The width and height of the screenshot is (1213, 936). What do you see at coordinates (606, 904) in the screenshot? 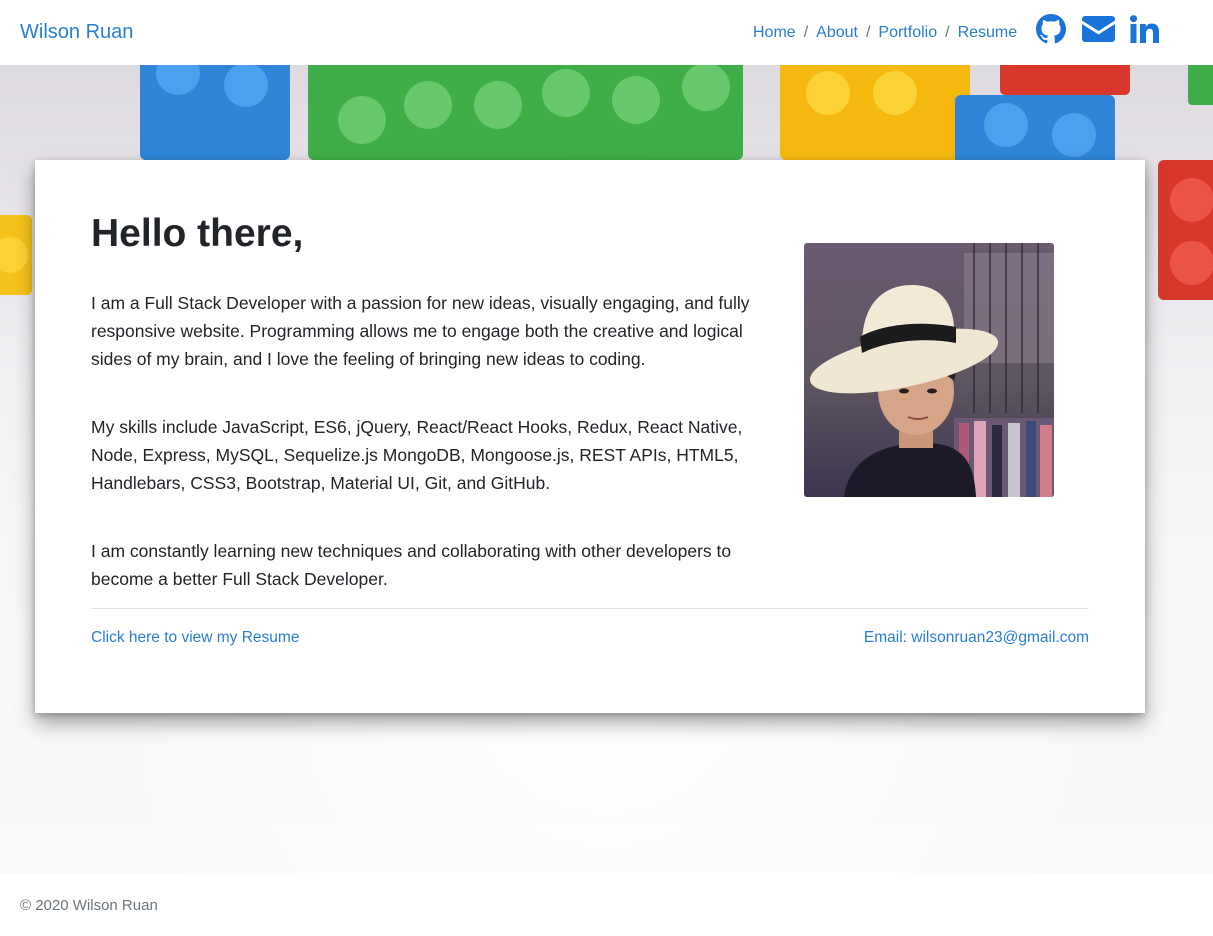
I see `footer: © 2020 Wilson Ruan` at bounding box center [606, 904].